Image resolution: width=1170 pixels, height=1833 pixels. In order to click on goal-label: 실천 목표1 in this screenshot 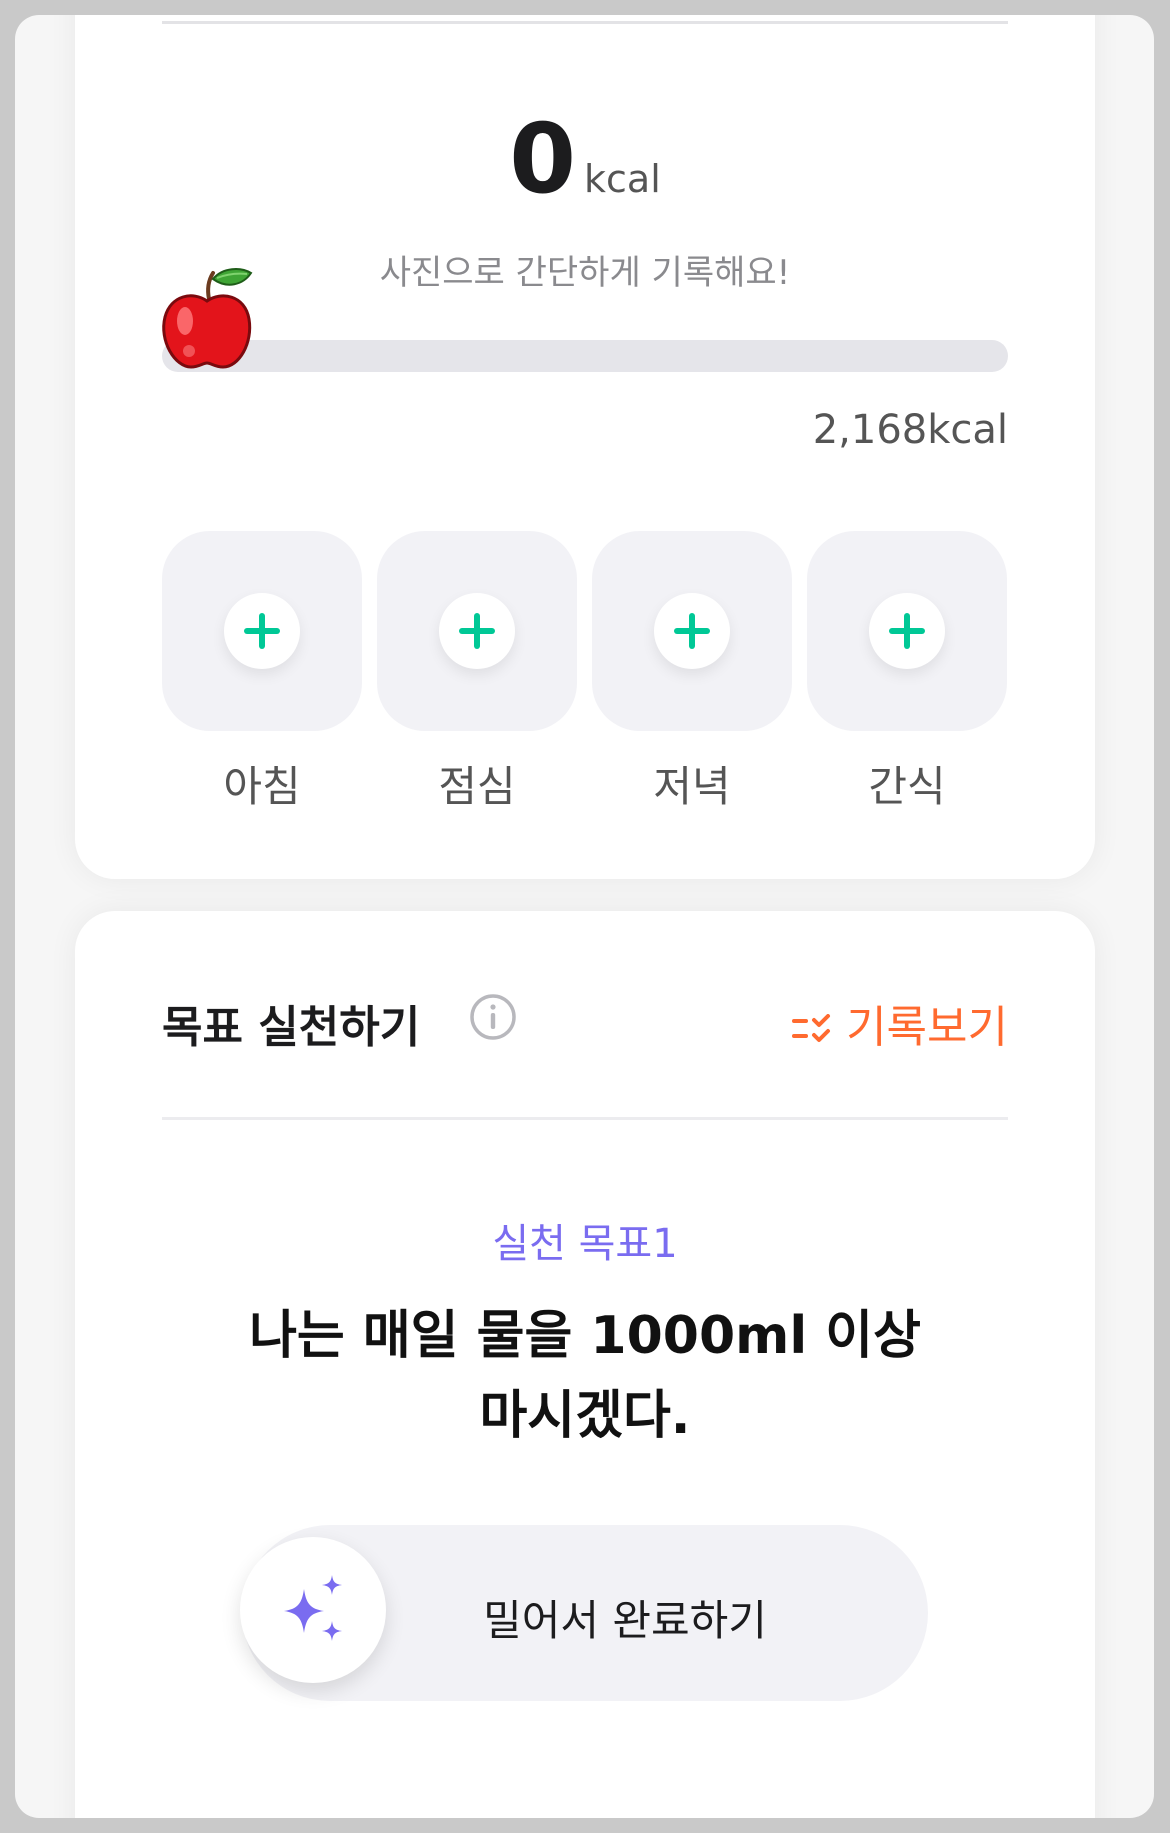, I will do `click(585, 1244)`.